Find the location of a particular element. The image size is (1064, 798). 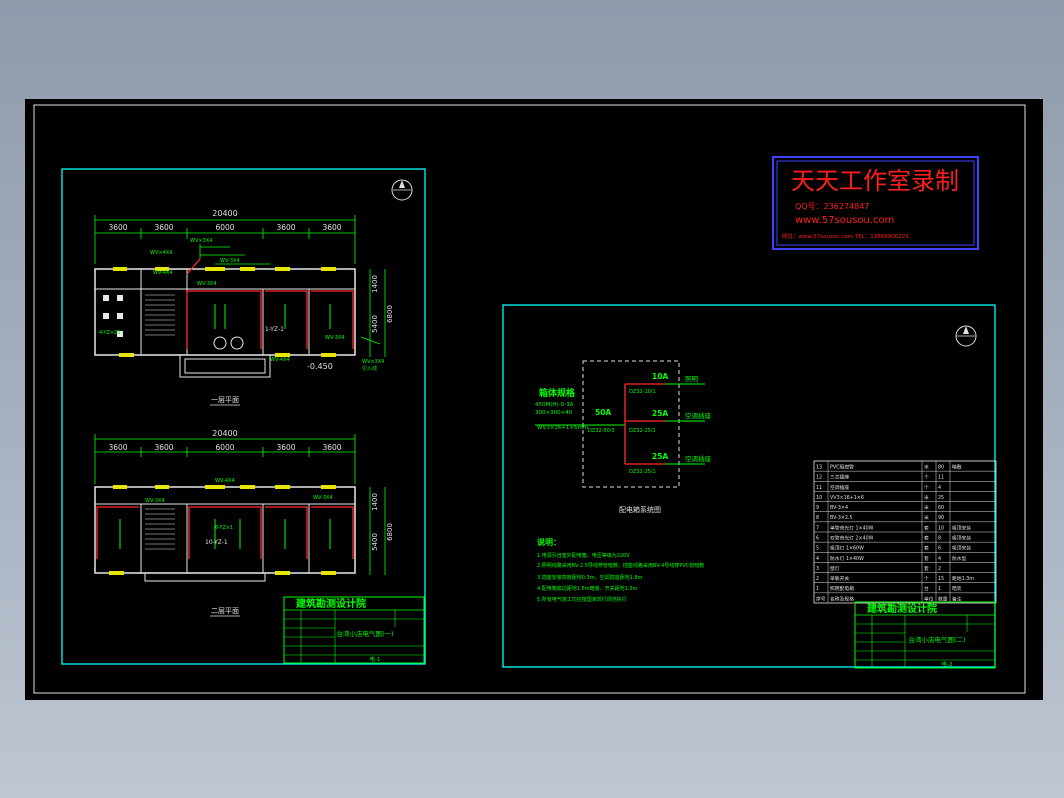

legend-cell: 壁灯 is located at coordinates (835, 568).